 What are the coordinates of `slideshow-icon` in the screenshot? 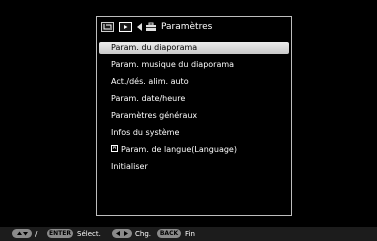 It's located at (125, 27).